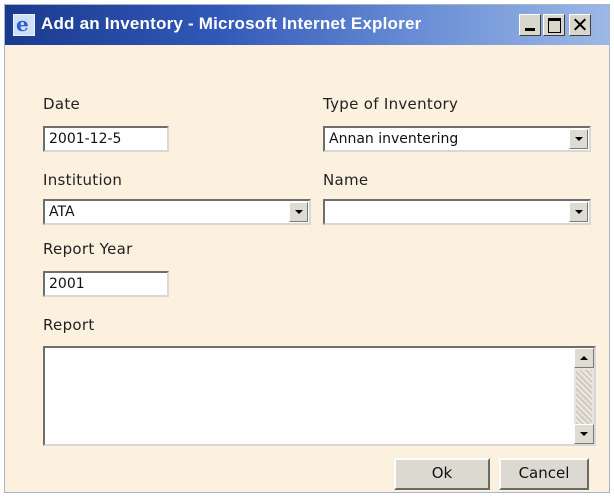 Image resolution: width=614 pixels, height=497 pixels. What do you see at coordinates (346, 180) in the screenshot?
I see `name-label: Name` at bounding box center [346, 180].